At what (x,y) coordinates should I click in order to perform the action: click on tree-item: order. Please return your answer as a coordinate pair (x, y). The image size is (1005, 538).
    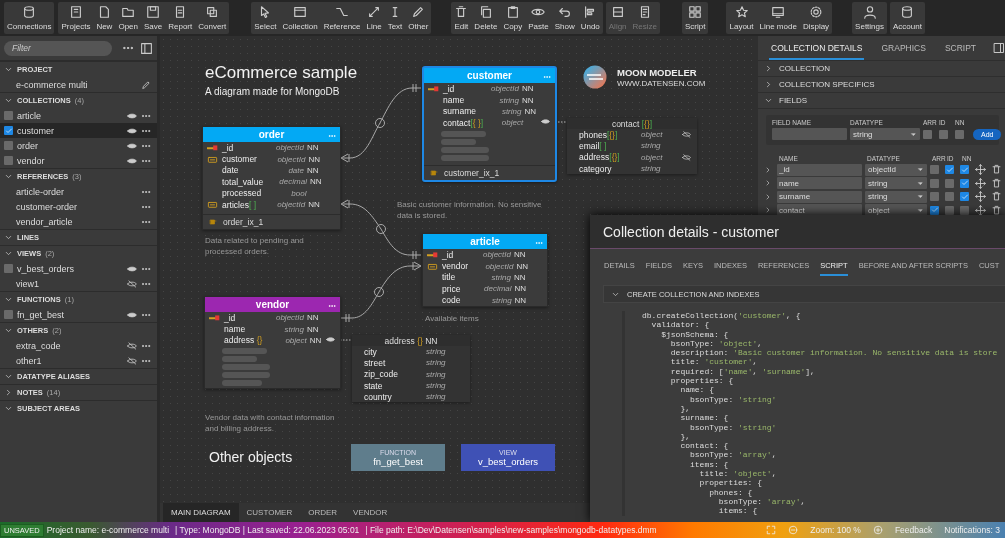
    Looking at the image, I should click on (78, 145).